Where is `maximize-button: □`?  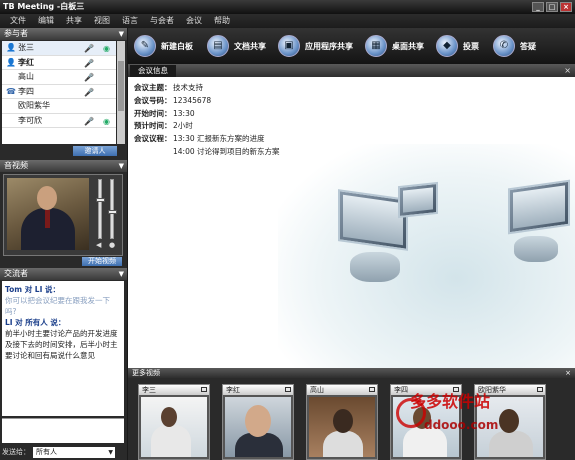
maximize-button: □ is located at coordinates (552, 7).